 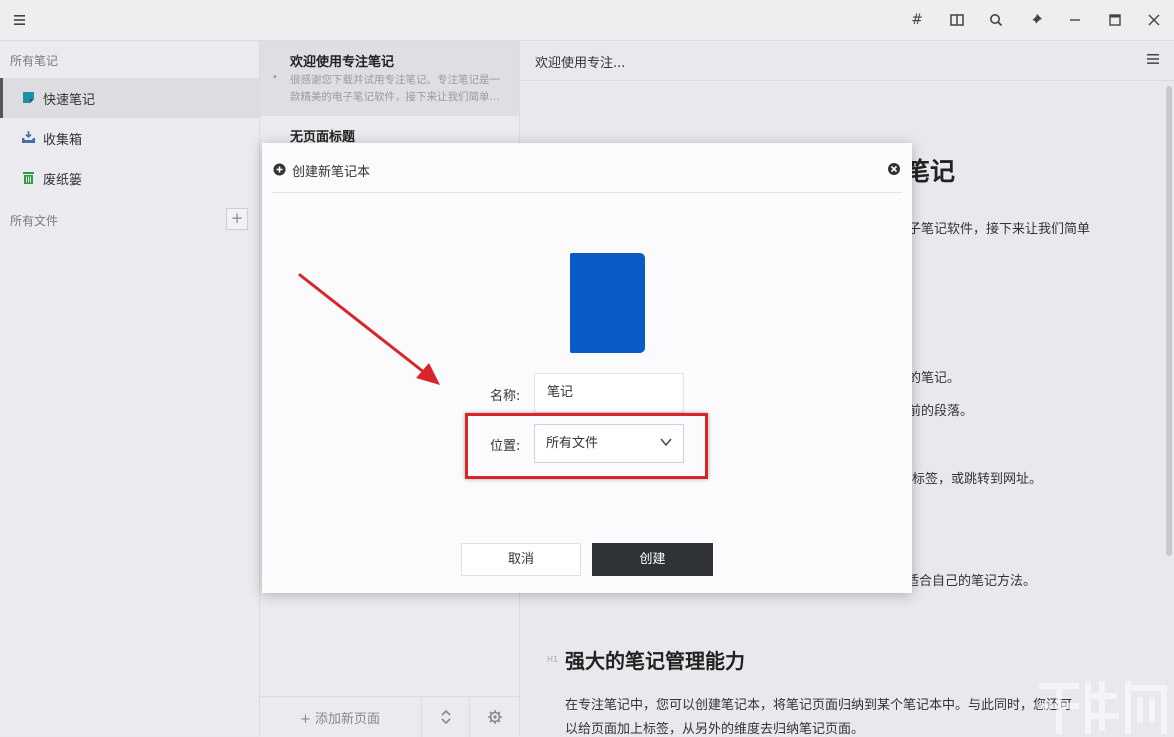 I want to click on editor-text-fragment: 前的段落。, so click(x=941, y=411).